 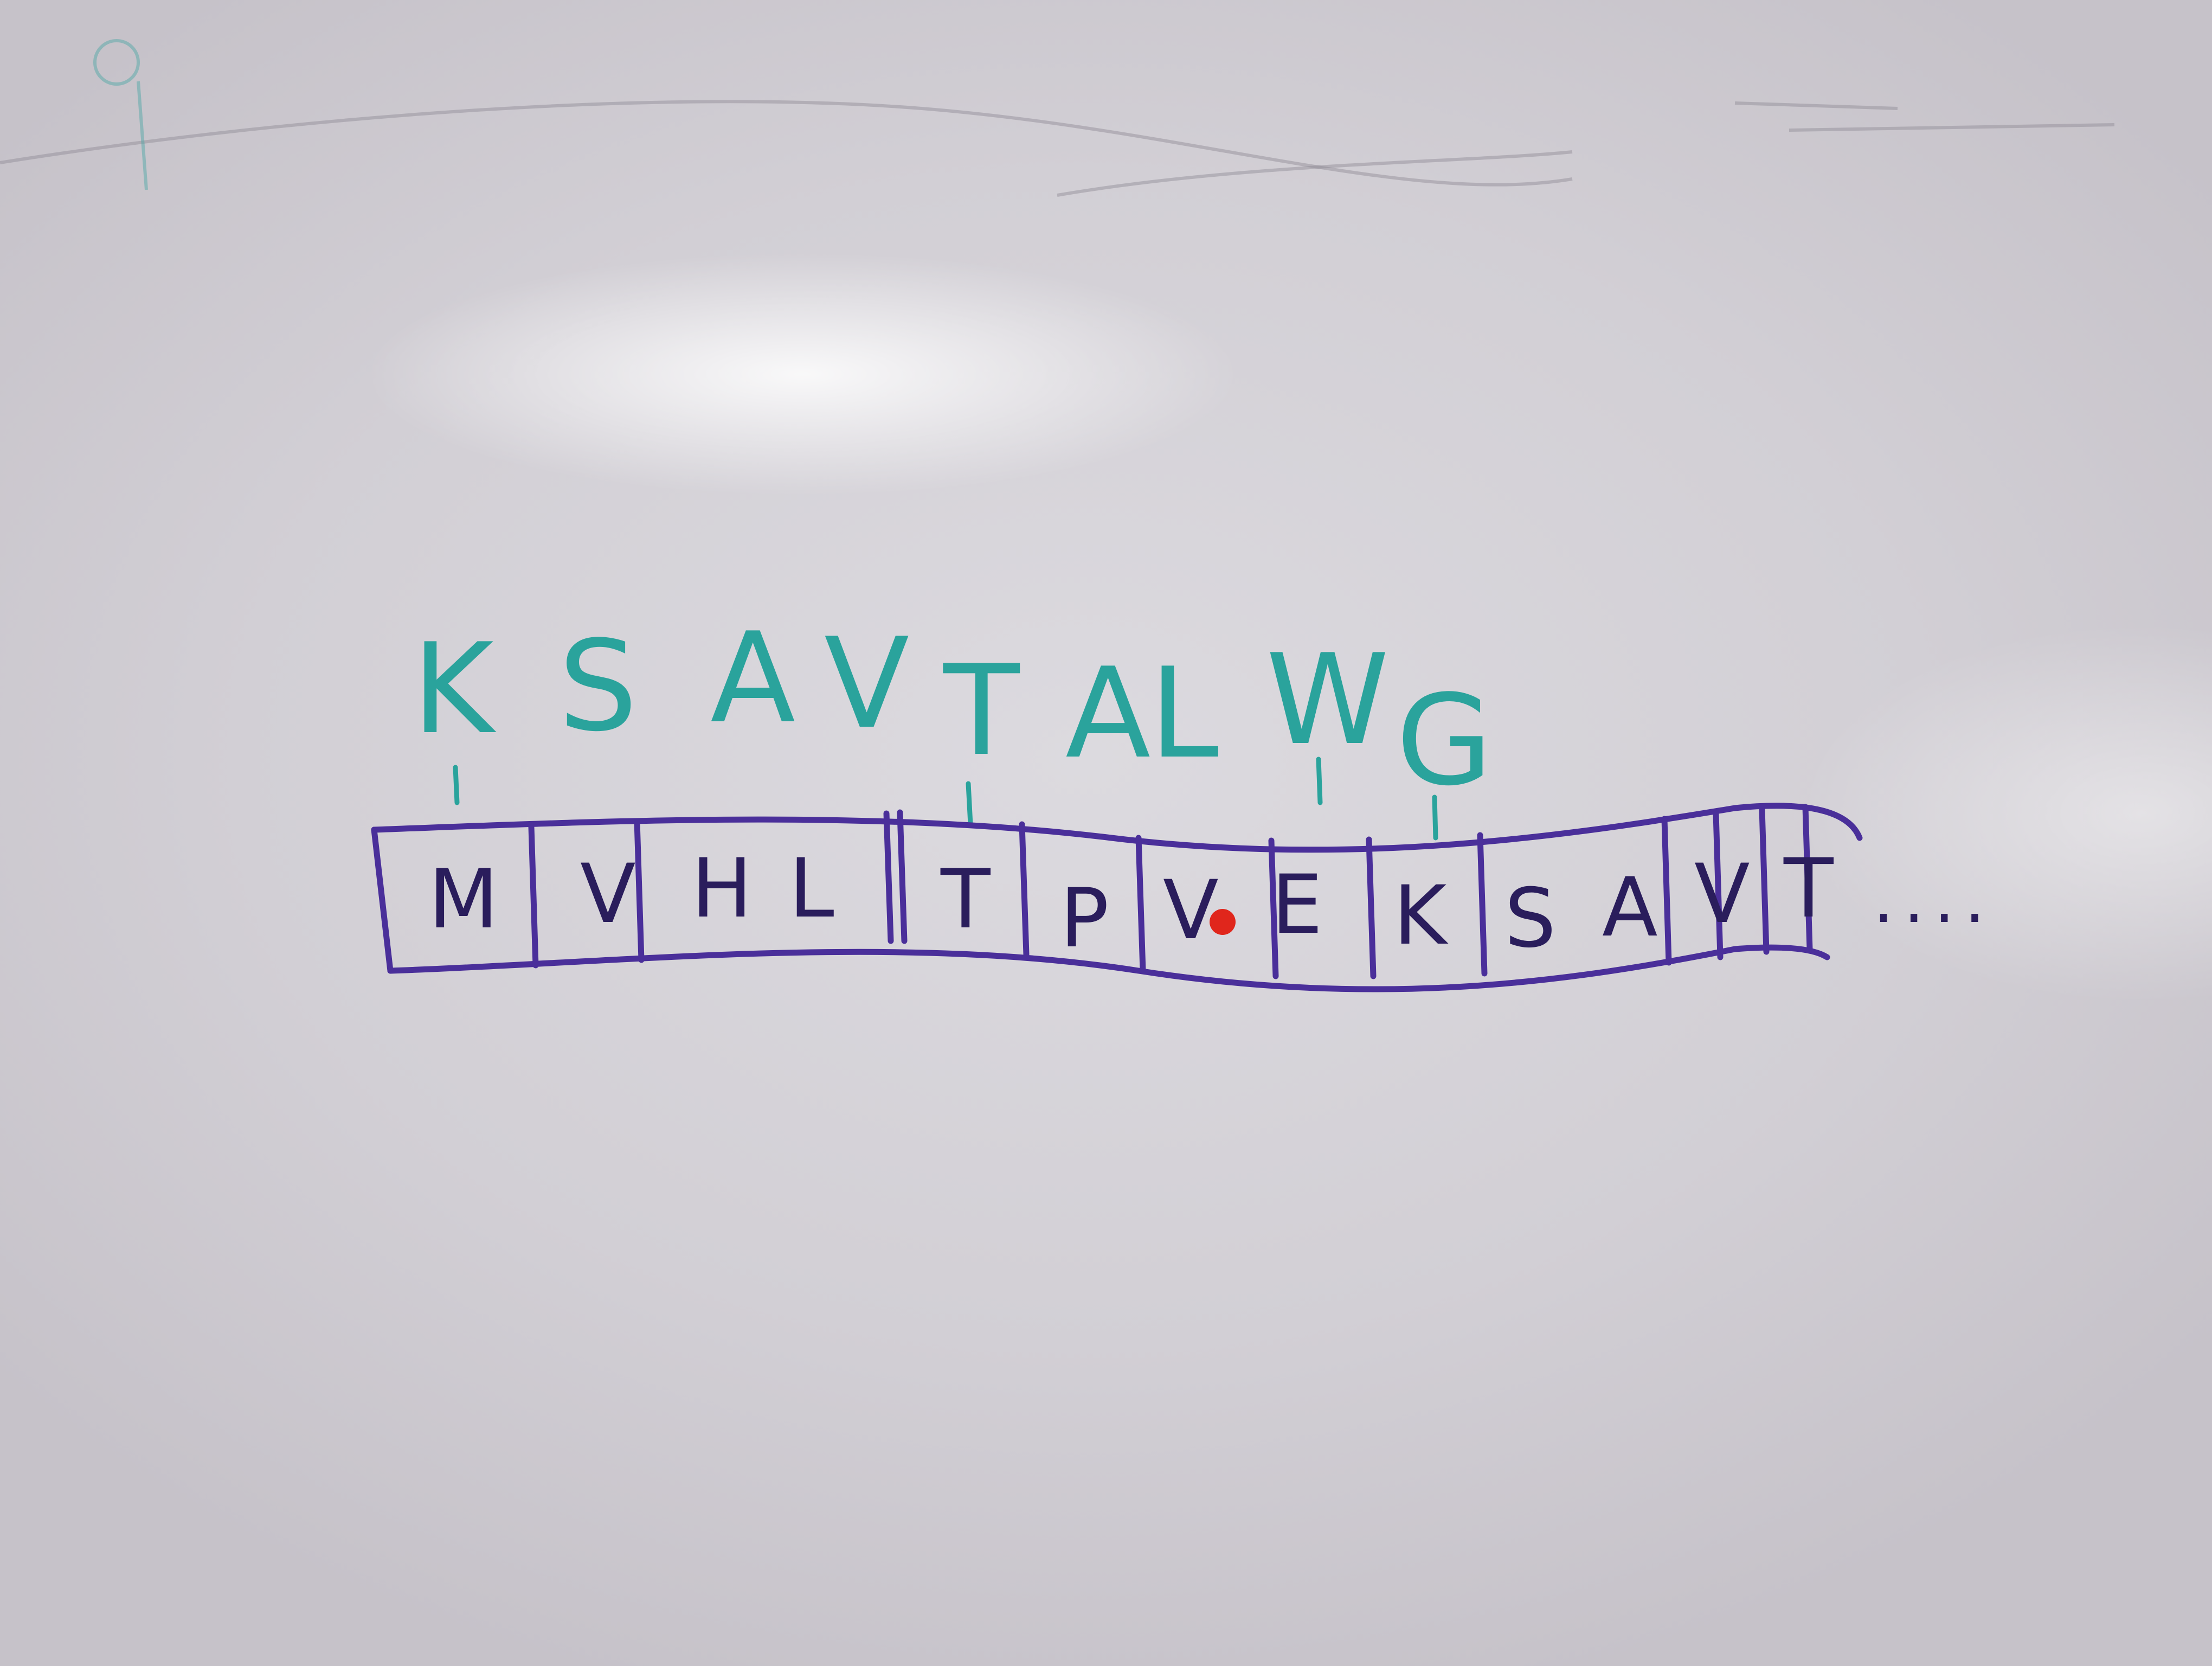 I want to click on key-letter: S, so click(x=598, y=686).